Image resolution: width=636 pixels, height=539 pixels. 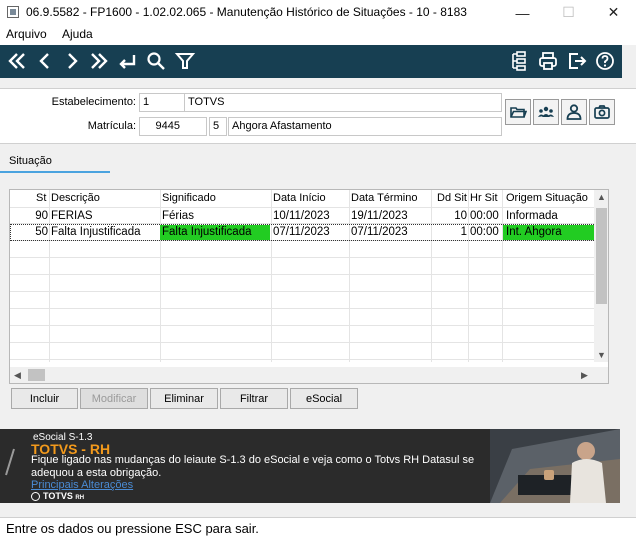 I want to click on camera-icon, so click(x=602, y=112).